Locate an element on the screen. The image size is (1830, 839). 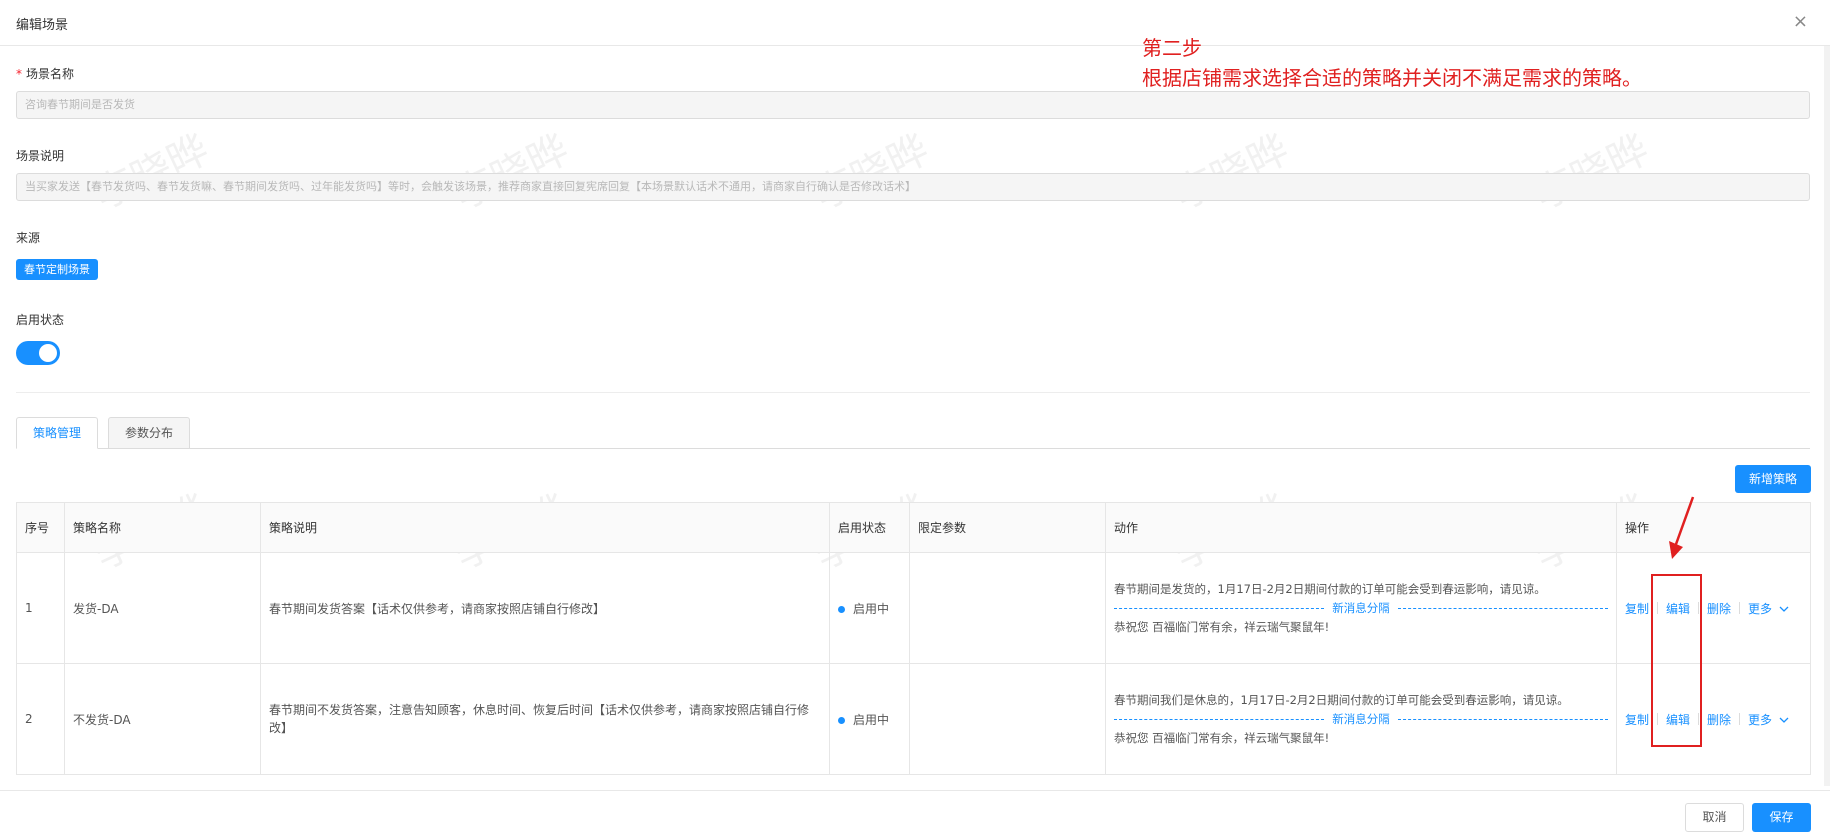
scene-name-input: 咨询春节期间是否发货 is located at coordinates (913, 105).